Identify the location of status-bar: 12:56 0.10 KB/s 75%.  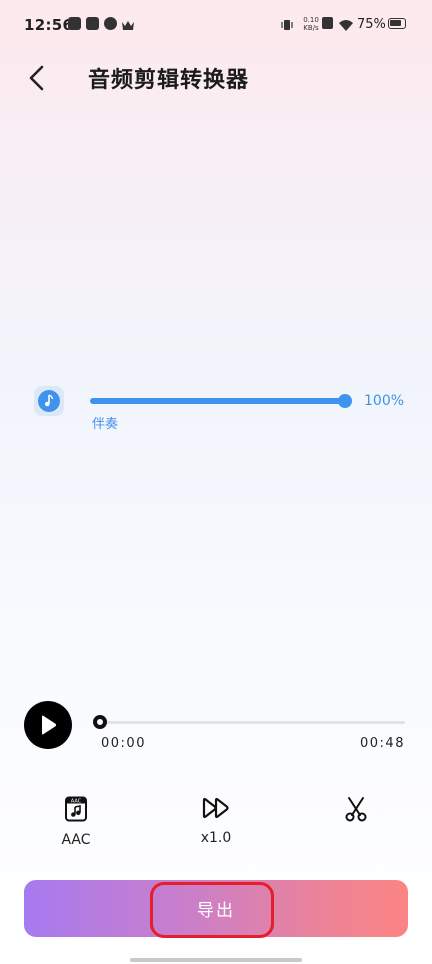
(216, 26).